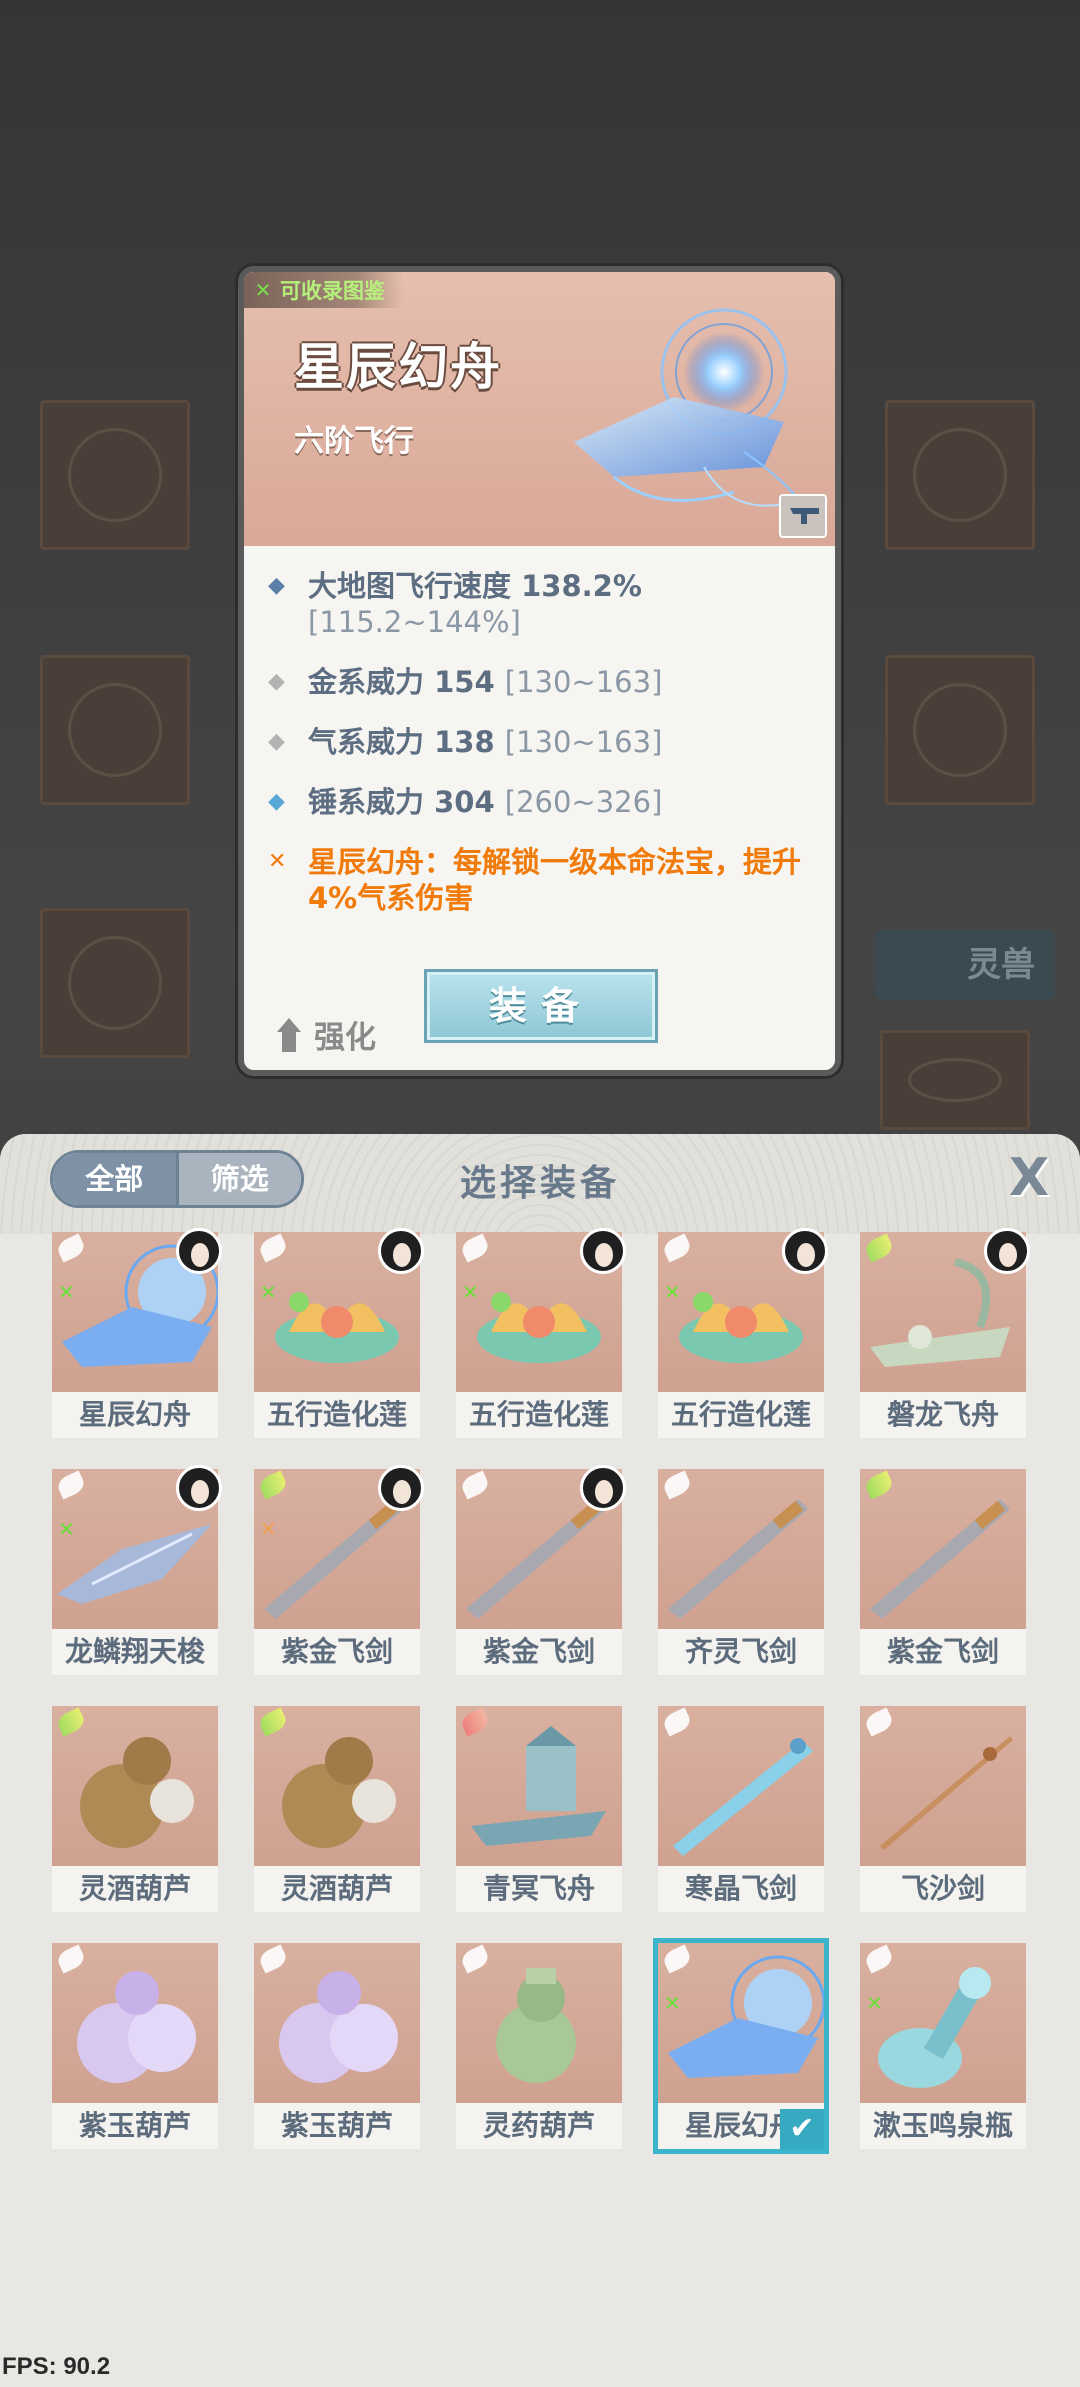 This screenshot has width=1080, height=2387. What do you see at coordinates (339, 1570) in the screenshot?
I see `equipment-item-tile: ✕ 紫金飞剑` at bounding box center [339, 1570].